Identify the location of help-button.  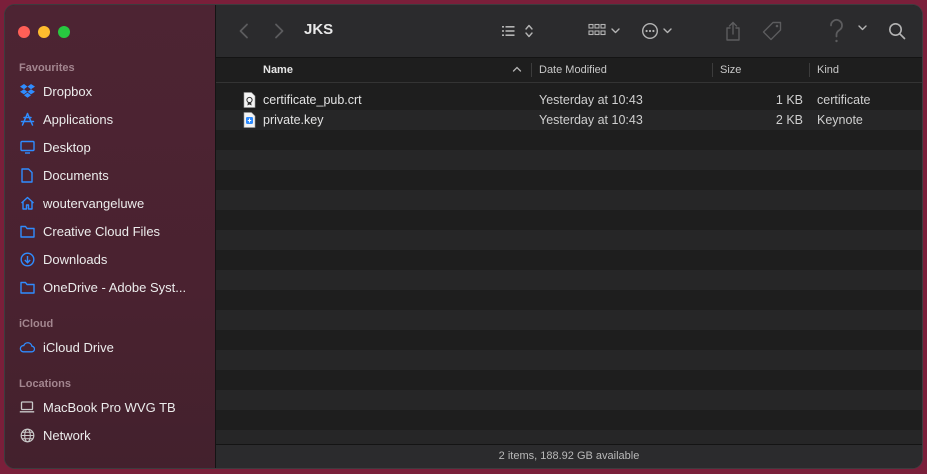
(848, 31).